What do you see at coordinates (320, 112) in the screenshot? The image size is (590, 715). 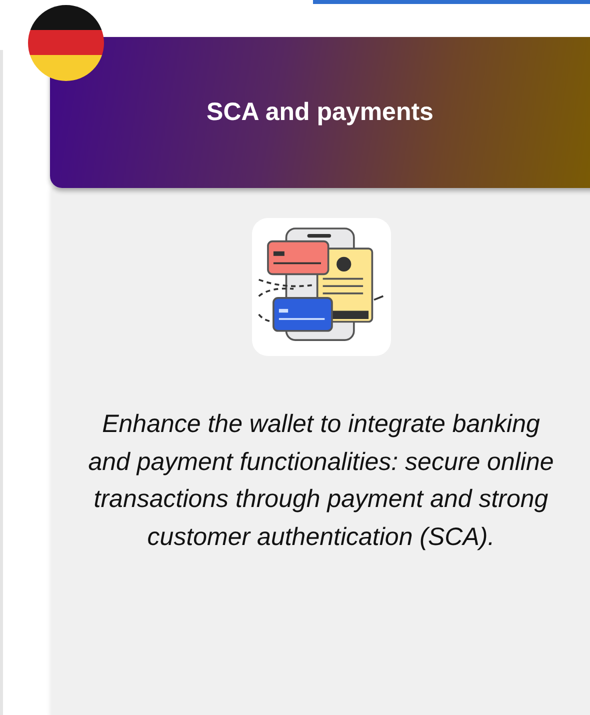 I see `card-title: SCA and payments` at bounding box center [320, 112].